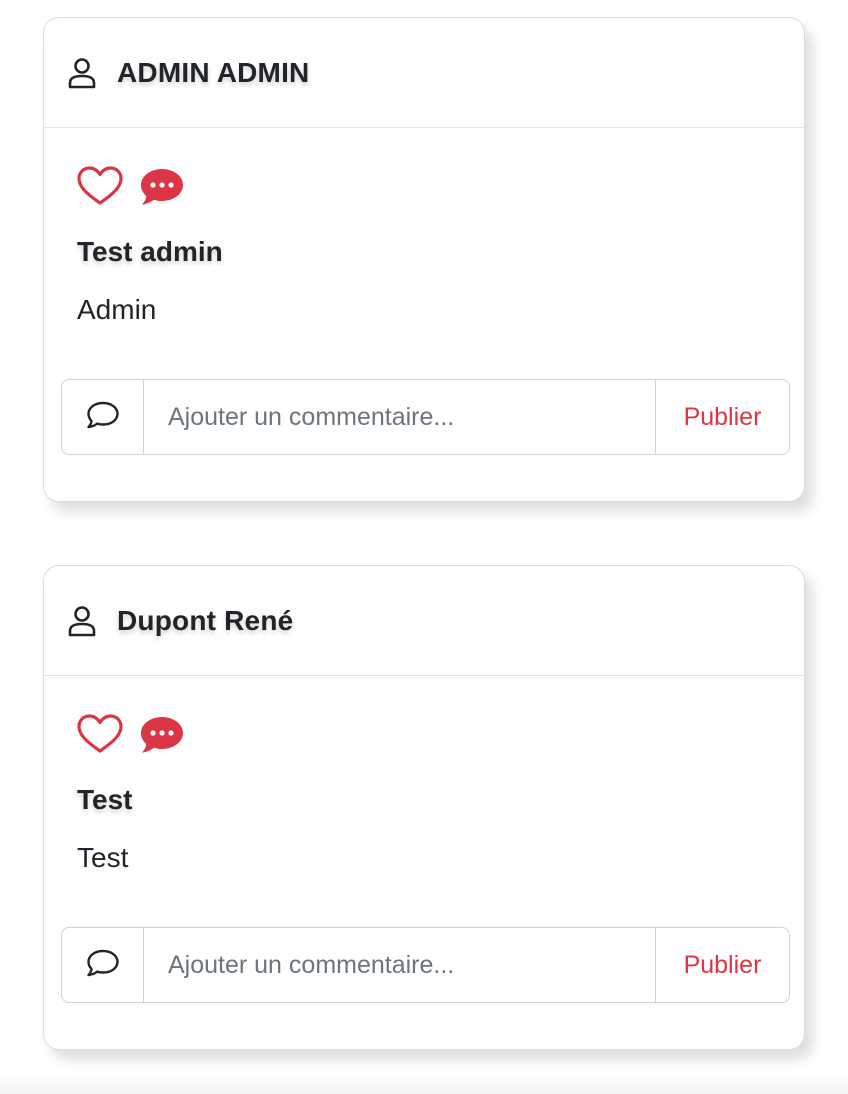  What do you see at coordinates (213, 72) in the screenshot?
I see `author-name: ADMIN ADMIN` at bounding box center [213, 72].